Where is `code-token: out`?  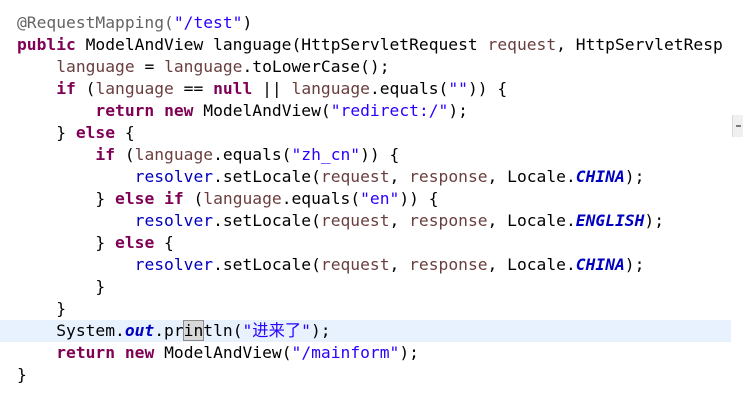 code-token: out is located at coordinates (139, 330).